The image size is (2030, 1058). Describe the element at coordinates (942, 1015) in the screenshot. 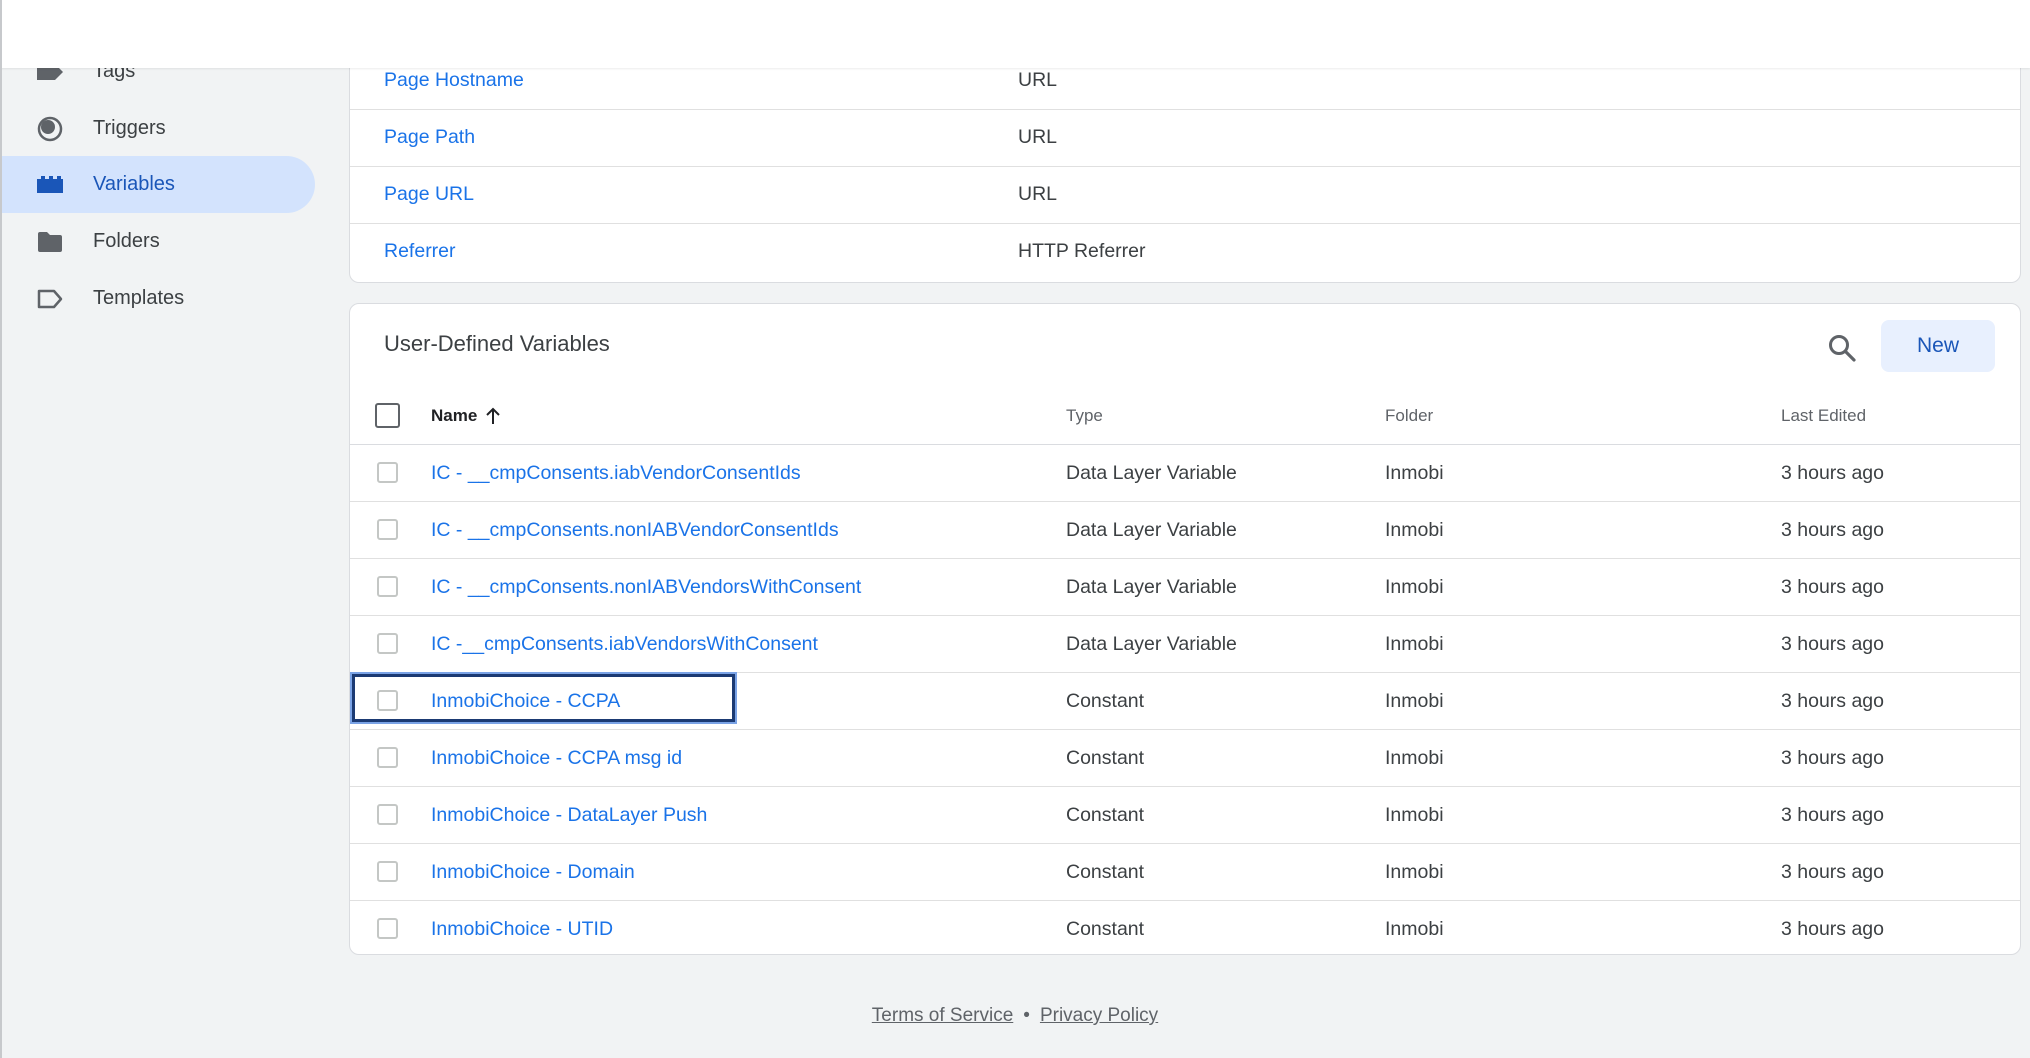

I see `terms-of-service-link: Terms of Service` at that location.